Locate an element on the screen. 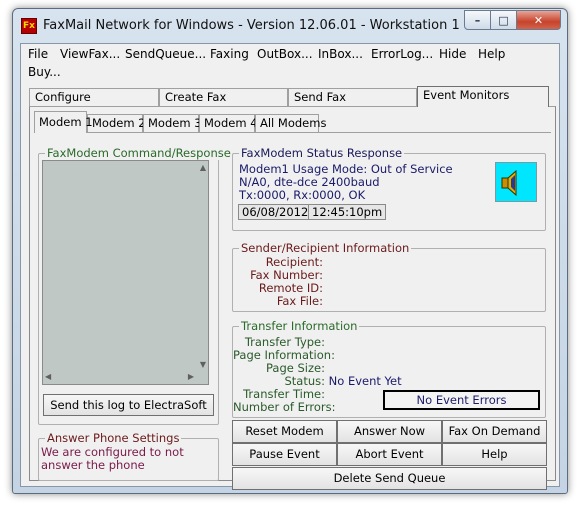  status-response-title: FaxModem Status Response is located at coordinates (322, 153).